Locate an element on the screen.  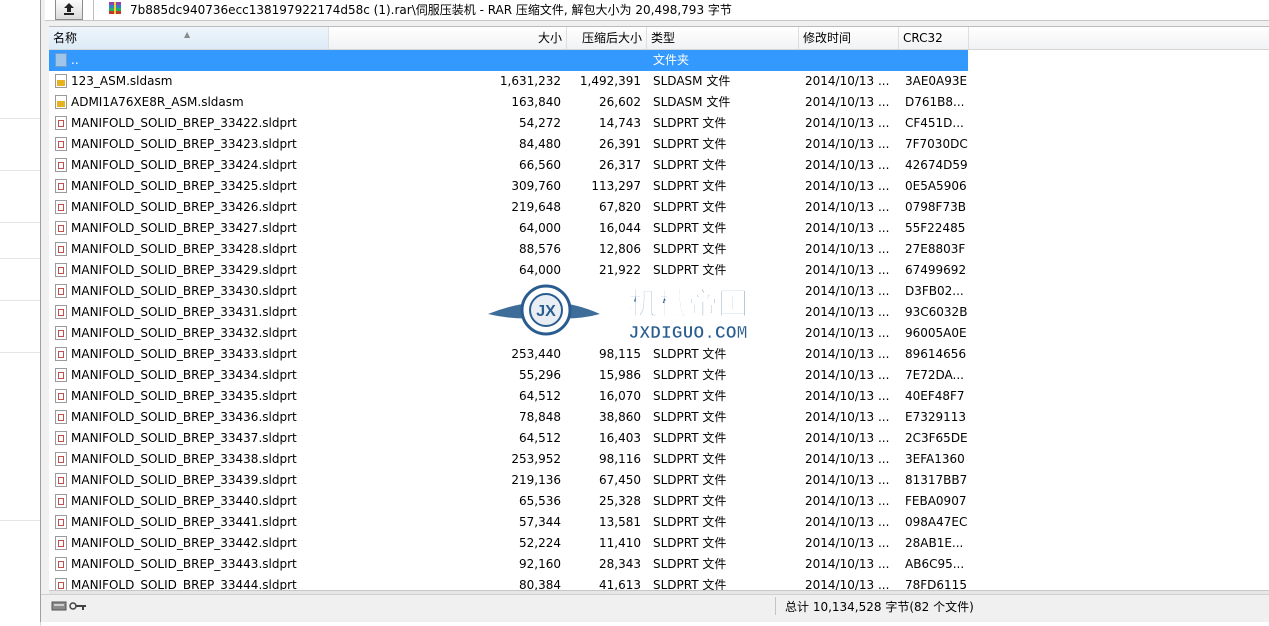
file-crc: 40EF48F7 is located at coordinates (935, 396).